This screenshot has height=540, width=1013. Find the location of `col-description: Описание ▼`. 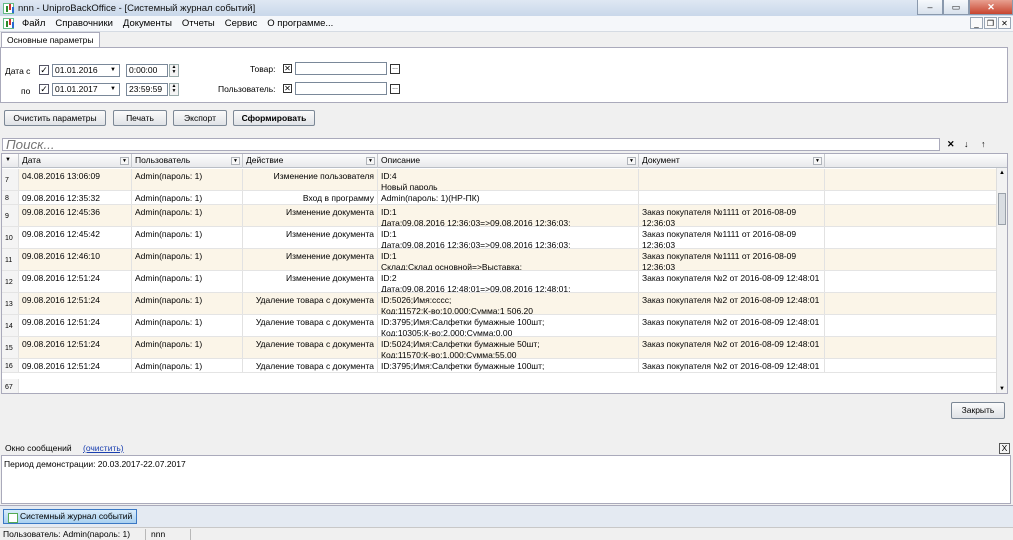

col-description: Описание ▼ is located at coordinates (508, 161).